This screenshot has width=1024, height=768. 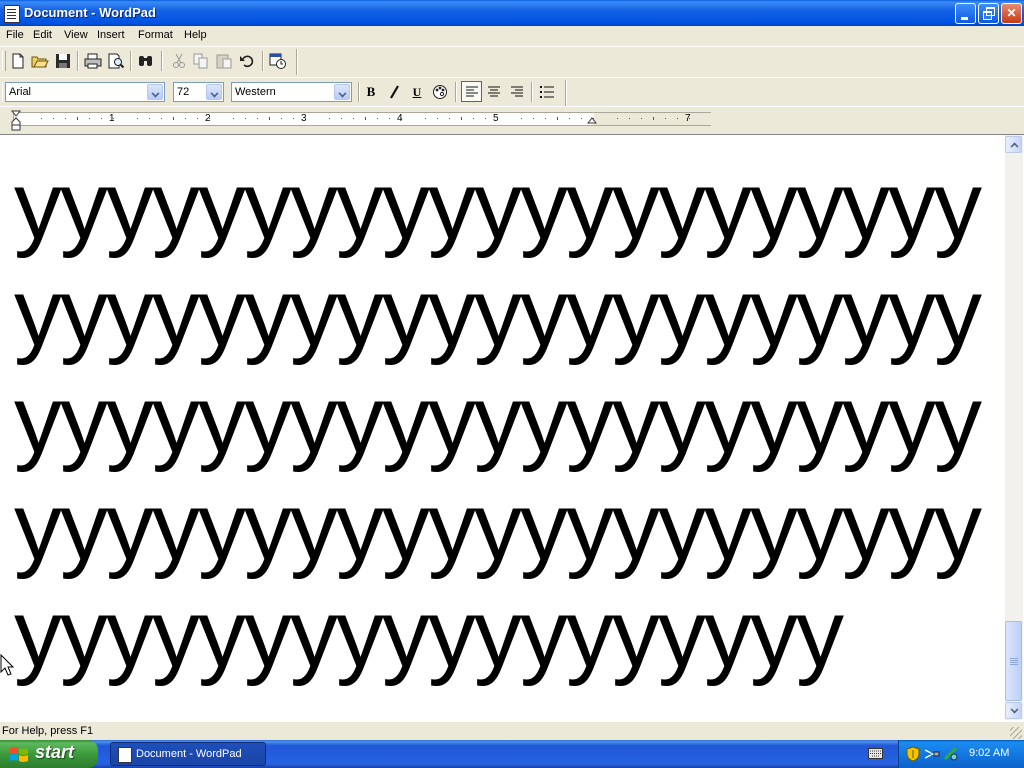 I want to click on cut-icon, so click(x=179, y=61).